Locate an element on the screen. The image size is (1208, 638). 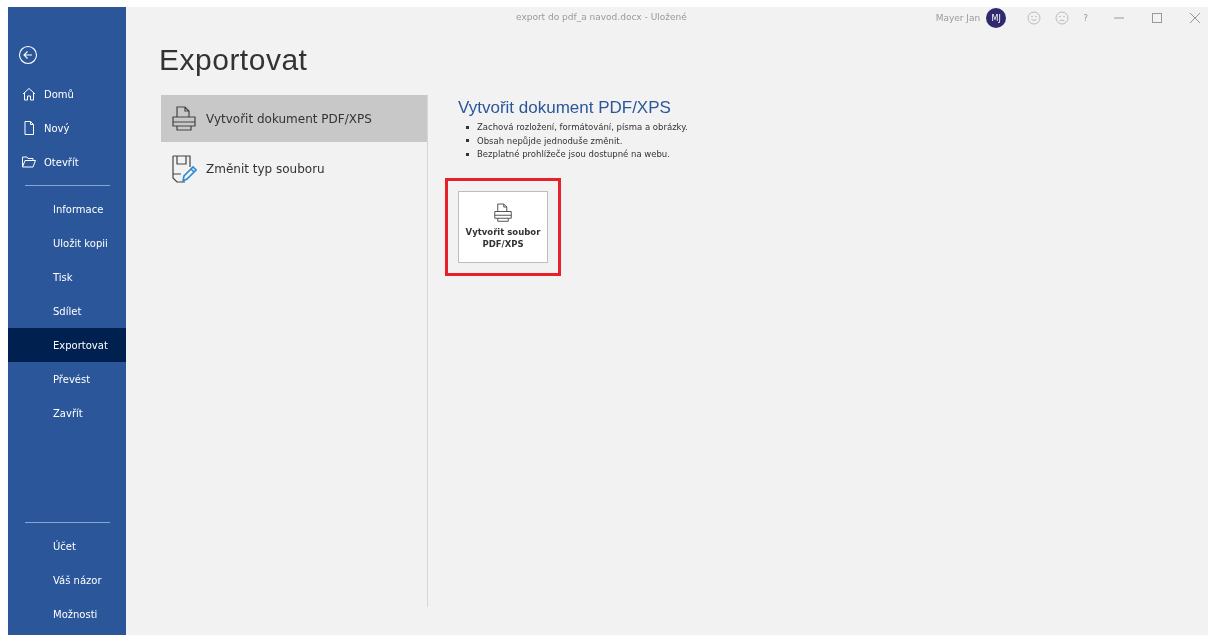
nav-item: Váš názor is located at coordinates (67, 580).